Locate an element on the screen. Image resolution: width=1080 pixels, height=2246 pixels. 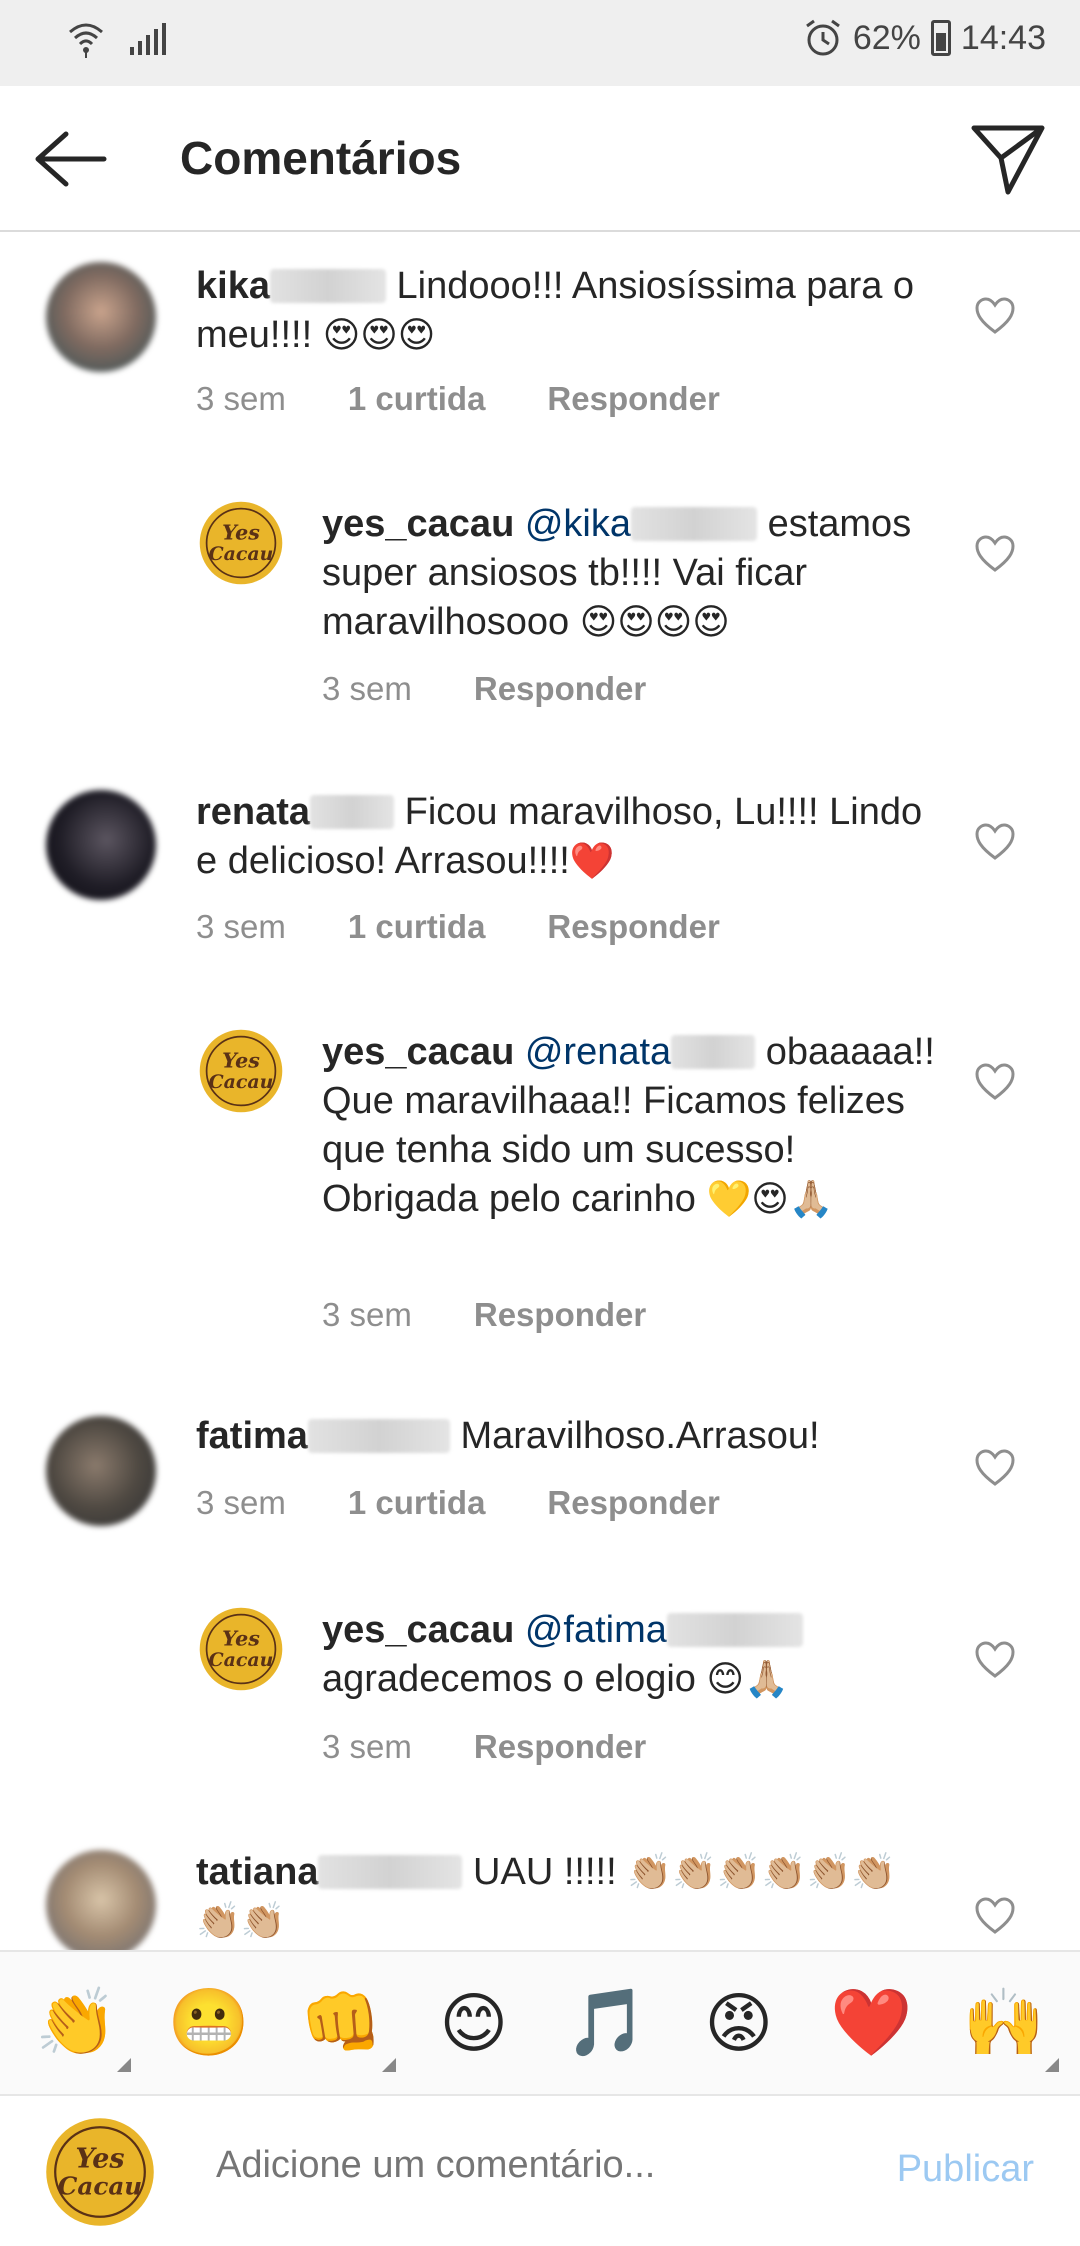
comment-username: tatiana is located at coordinates (257, 1872).